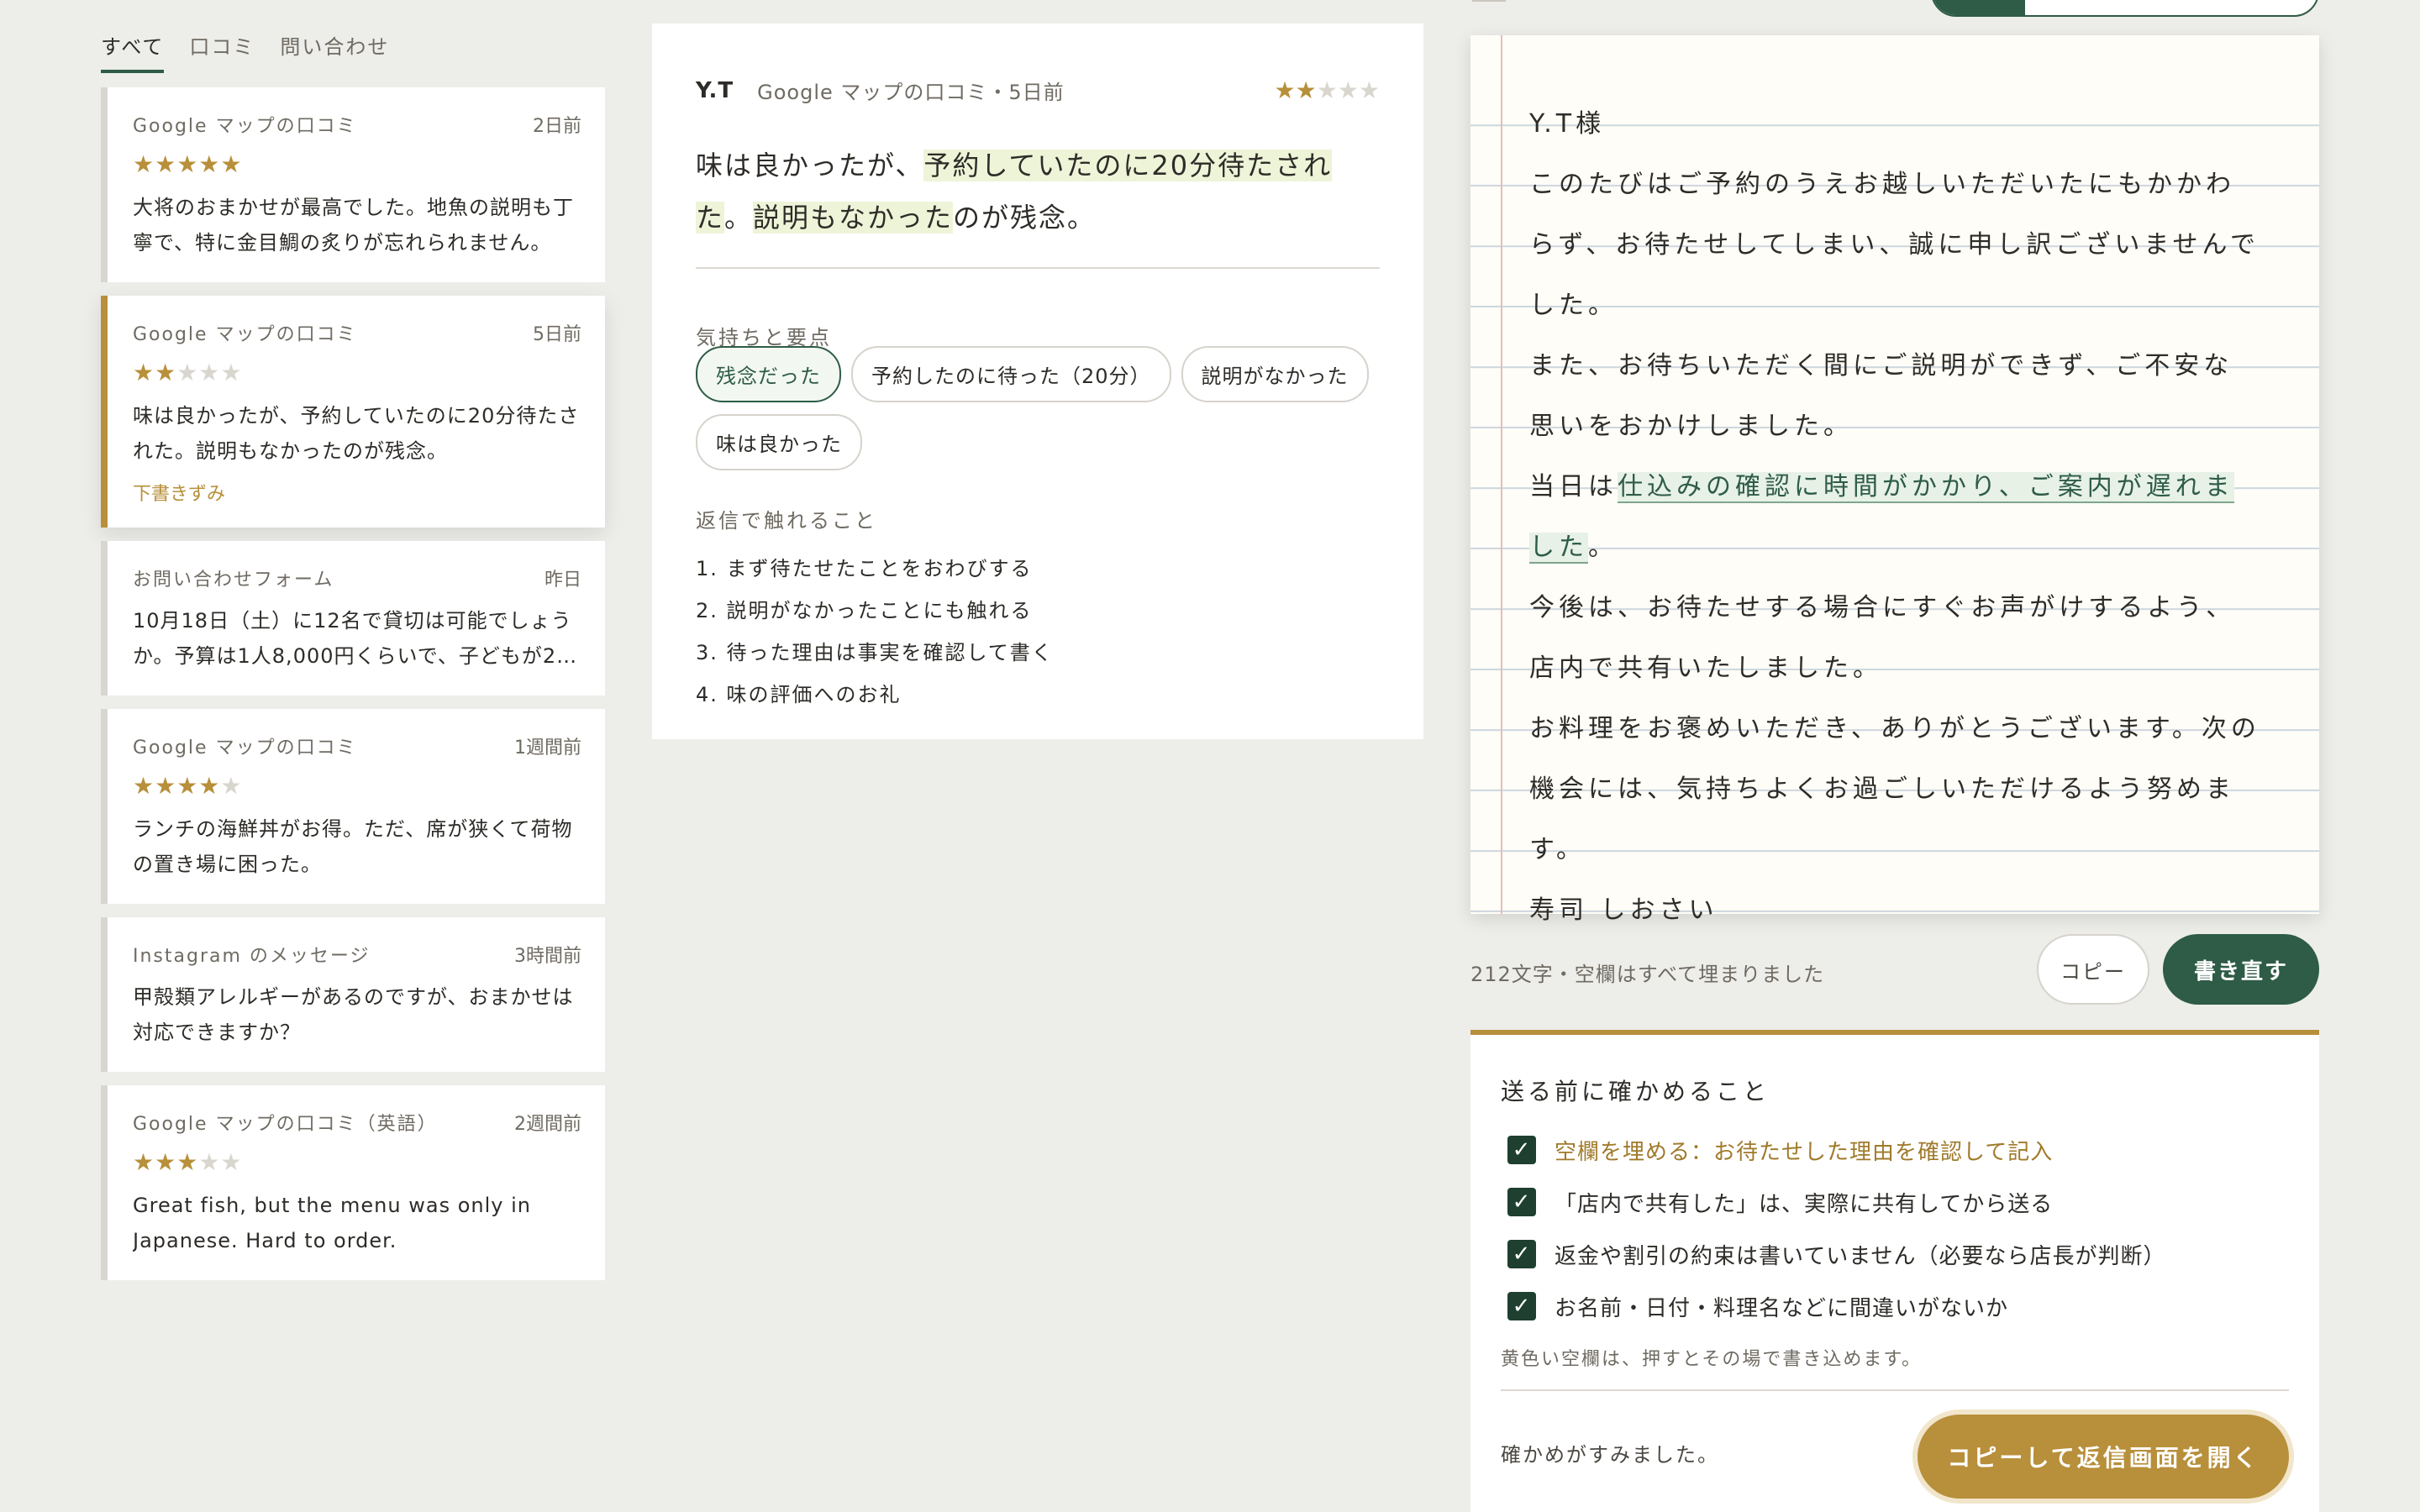  What do you see at coordinates (180, 494) in the screenshot?
I see `draft-badge: 下書きずみ` at bounding box center [180, 494].